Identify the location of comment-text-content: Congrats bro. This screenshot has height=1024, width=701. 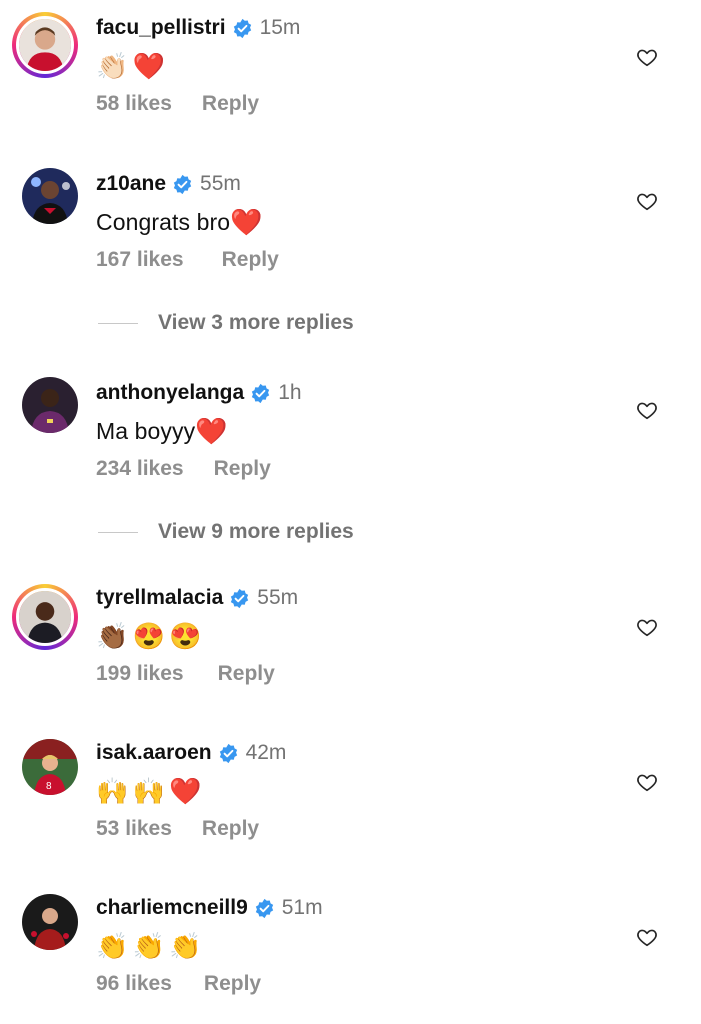
(163, 221).